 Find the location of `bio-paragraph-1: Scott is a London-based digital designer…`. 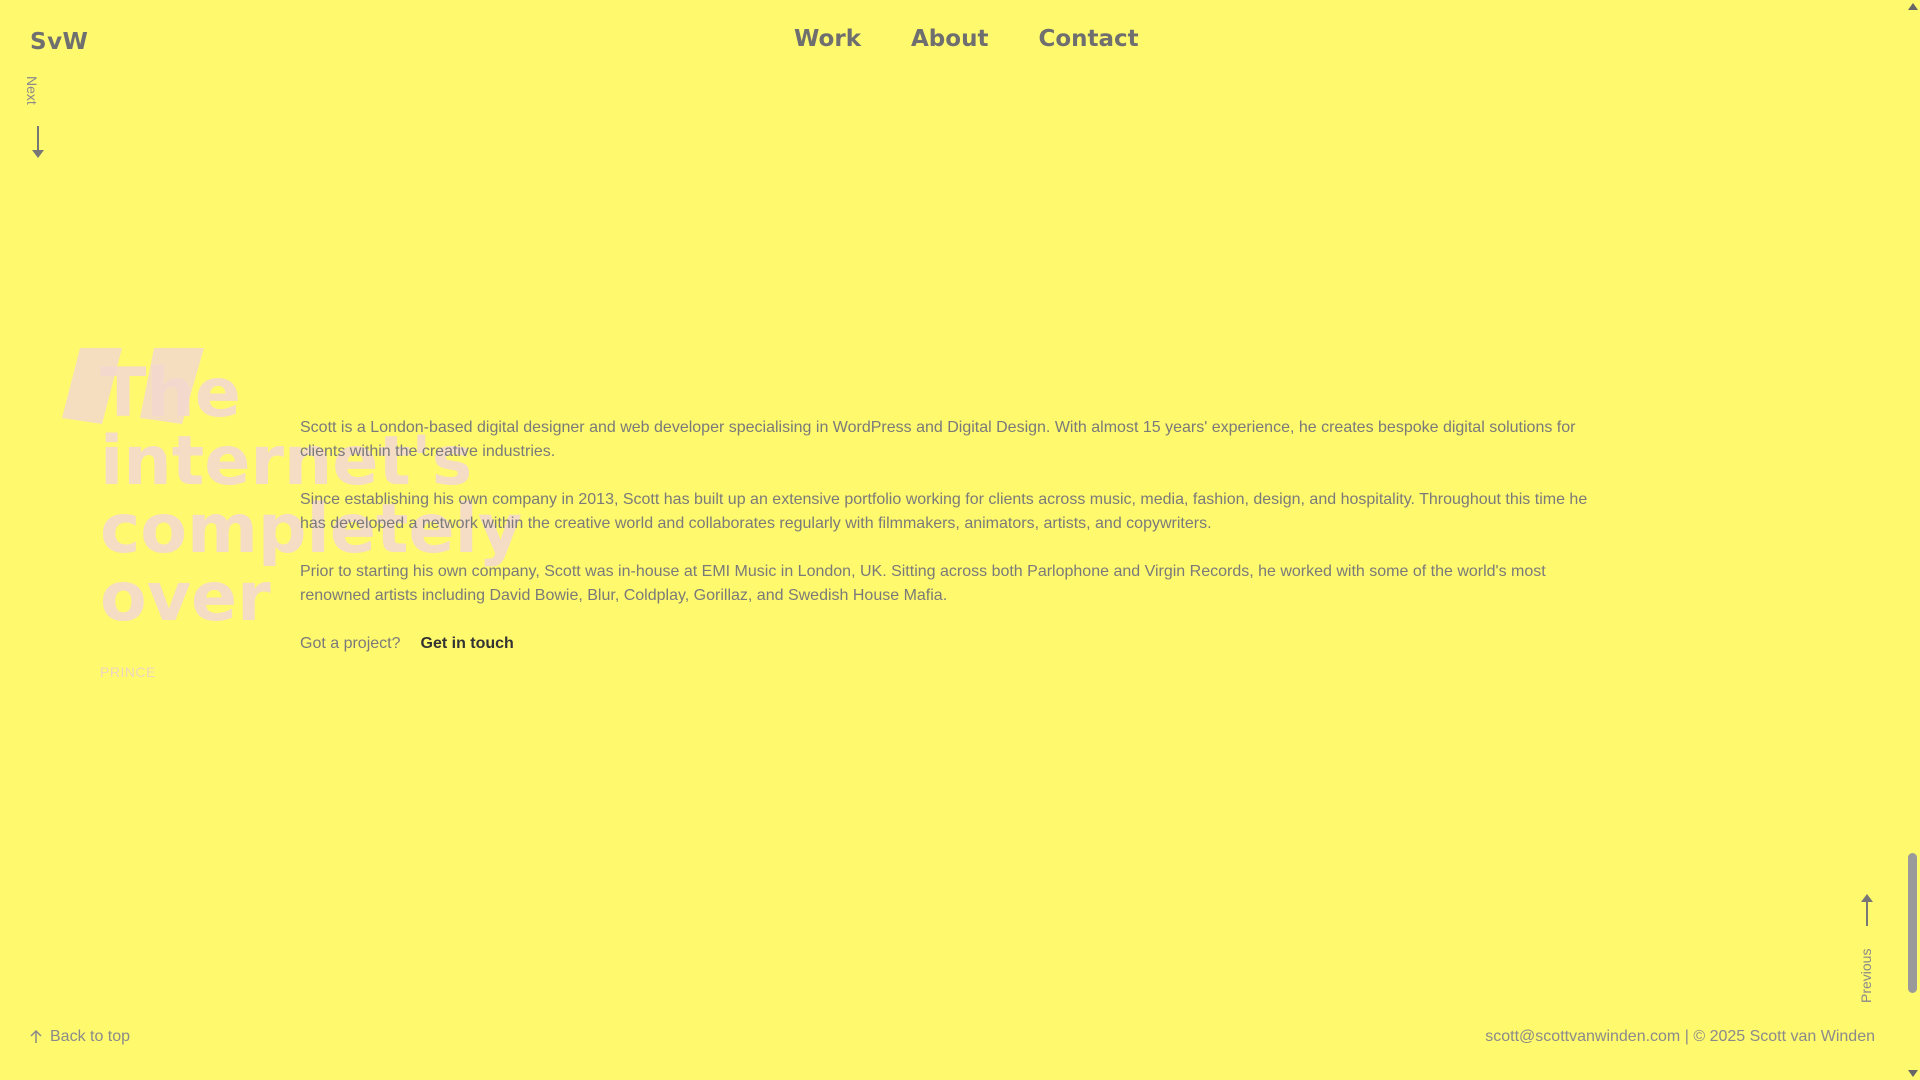

bio-paragraph-1: Scott is a London-based digital designer… is located at coordinates (938, 439).